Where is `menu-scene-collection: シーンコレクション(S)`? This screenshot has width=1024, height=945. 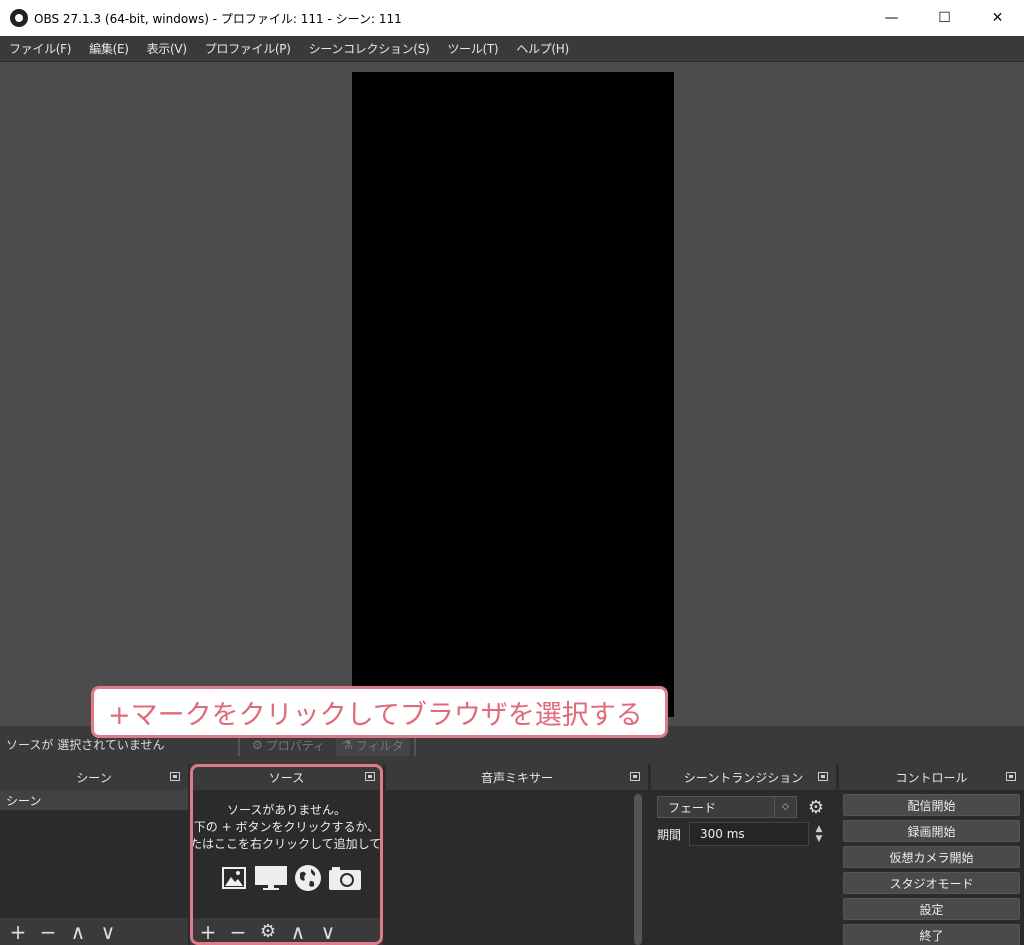 menu-scene-collection: シーンコレクション(S) is located at coordinates (369, 48).